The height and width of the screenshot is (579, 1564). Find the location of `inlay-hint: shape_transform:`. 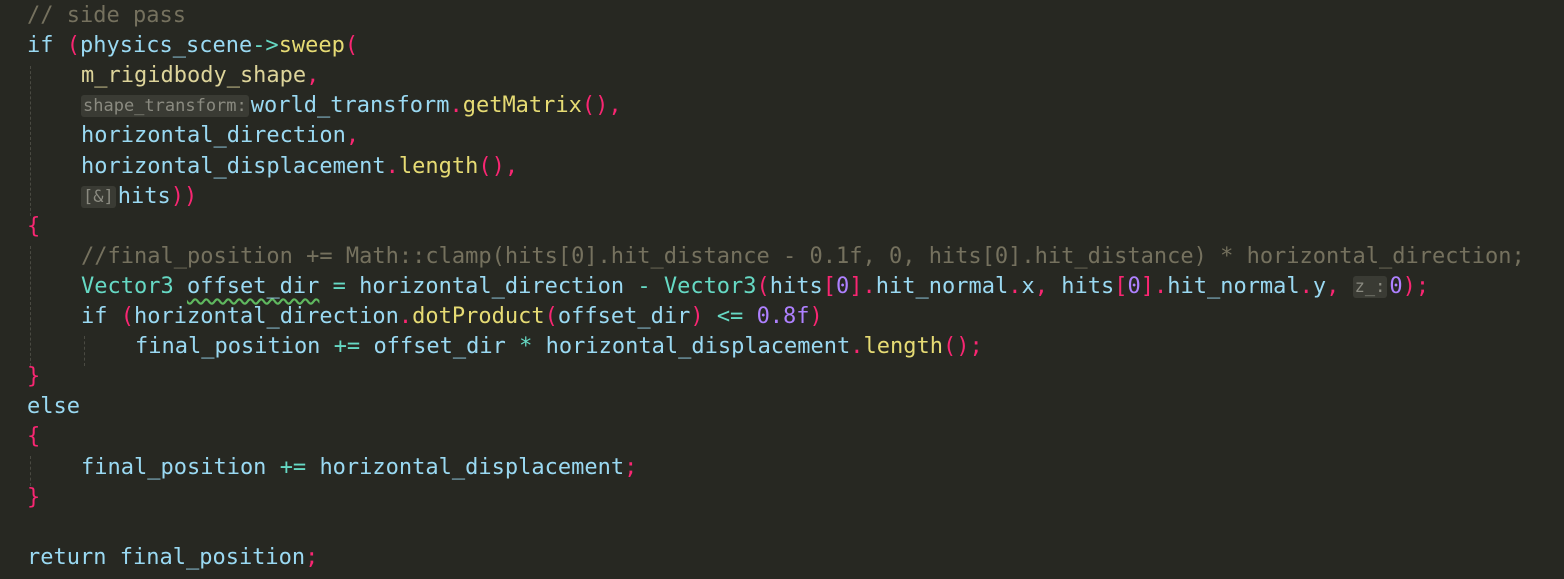

inlay-hint: shape_transform: is located at coordinates (165, 106).